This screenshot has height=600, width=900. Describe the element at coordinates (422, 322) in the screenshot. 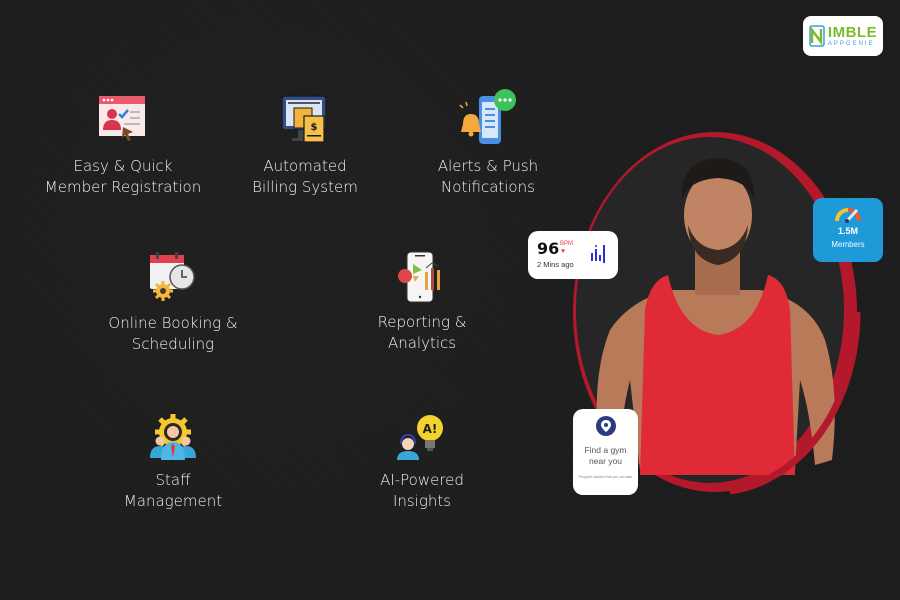

I see `feature-label-line1: Reporting &` at that location.